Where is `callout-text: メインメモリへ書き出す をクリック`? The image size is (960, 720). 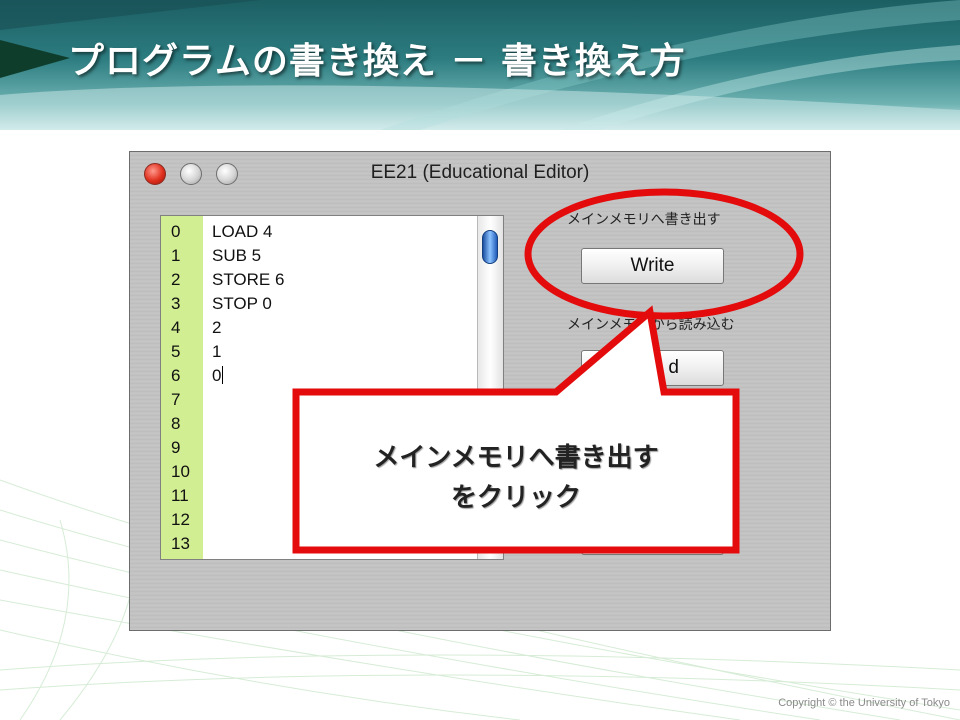
callout-text: メインメモリへ書き出す をクリック is located at coordinates (516, 478).